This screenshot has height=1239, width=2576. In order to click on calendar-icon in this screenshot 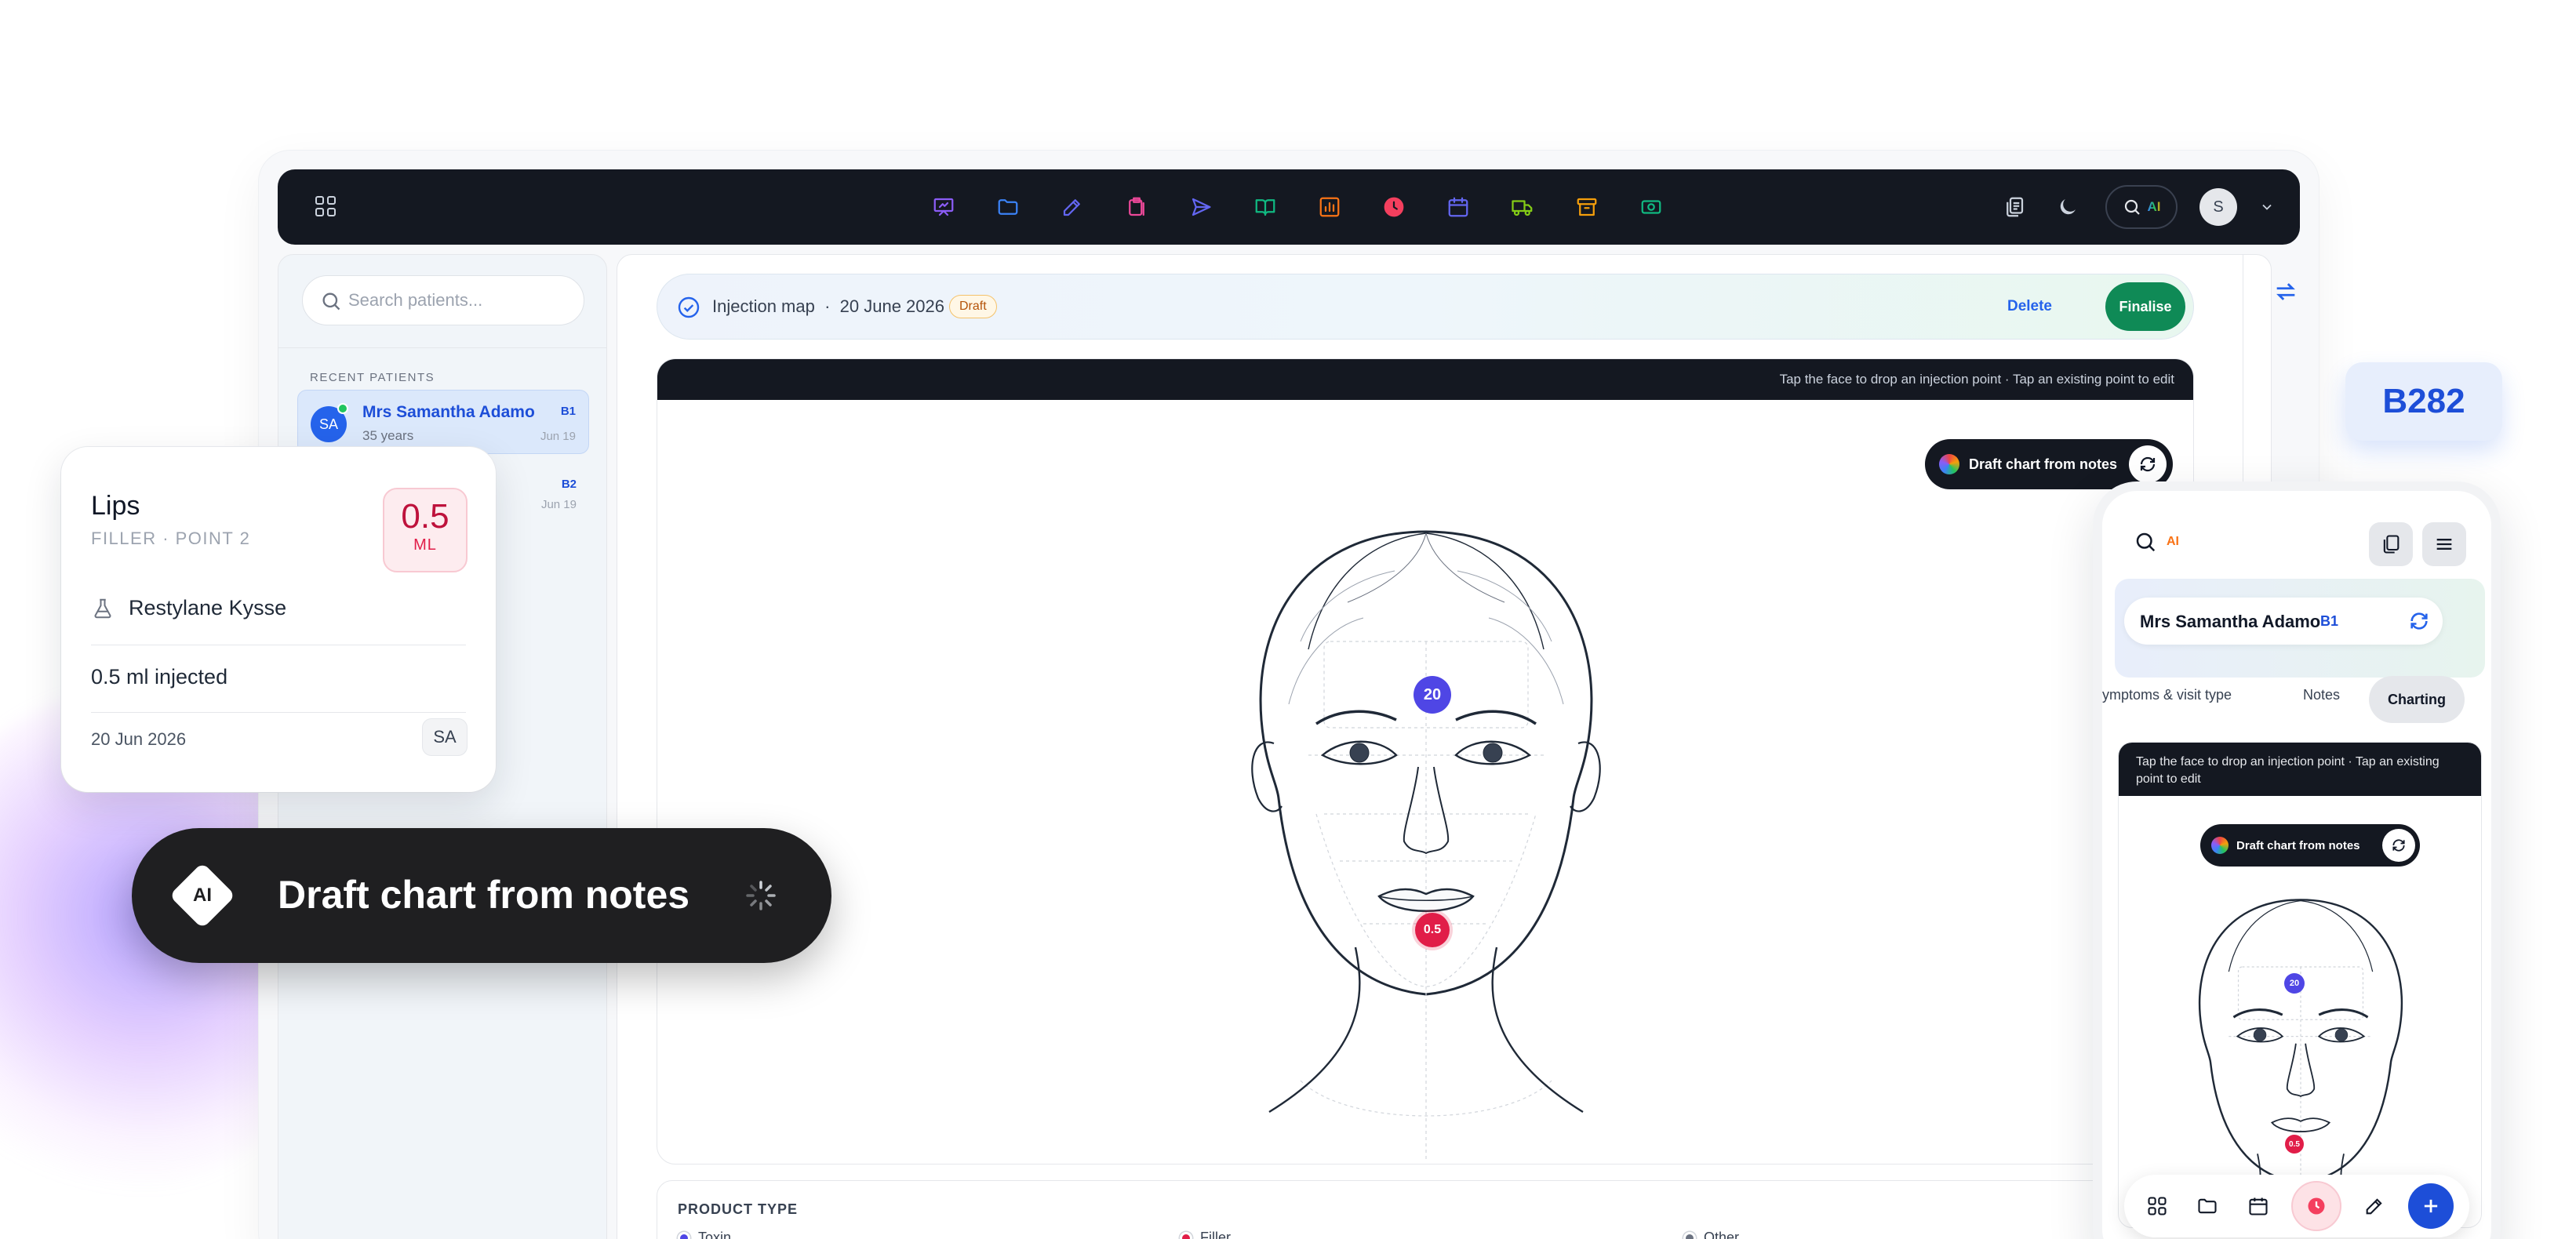, I will do `click(2258, 1206)`.